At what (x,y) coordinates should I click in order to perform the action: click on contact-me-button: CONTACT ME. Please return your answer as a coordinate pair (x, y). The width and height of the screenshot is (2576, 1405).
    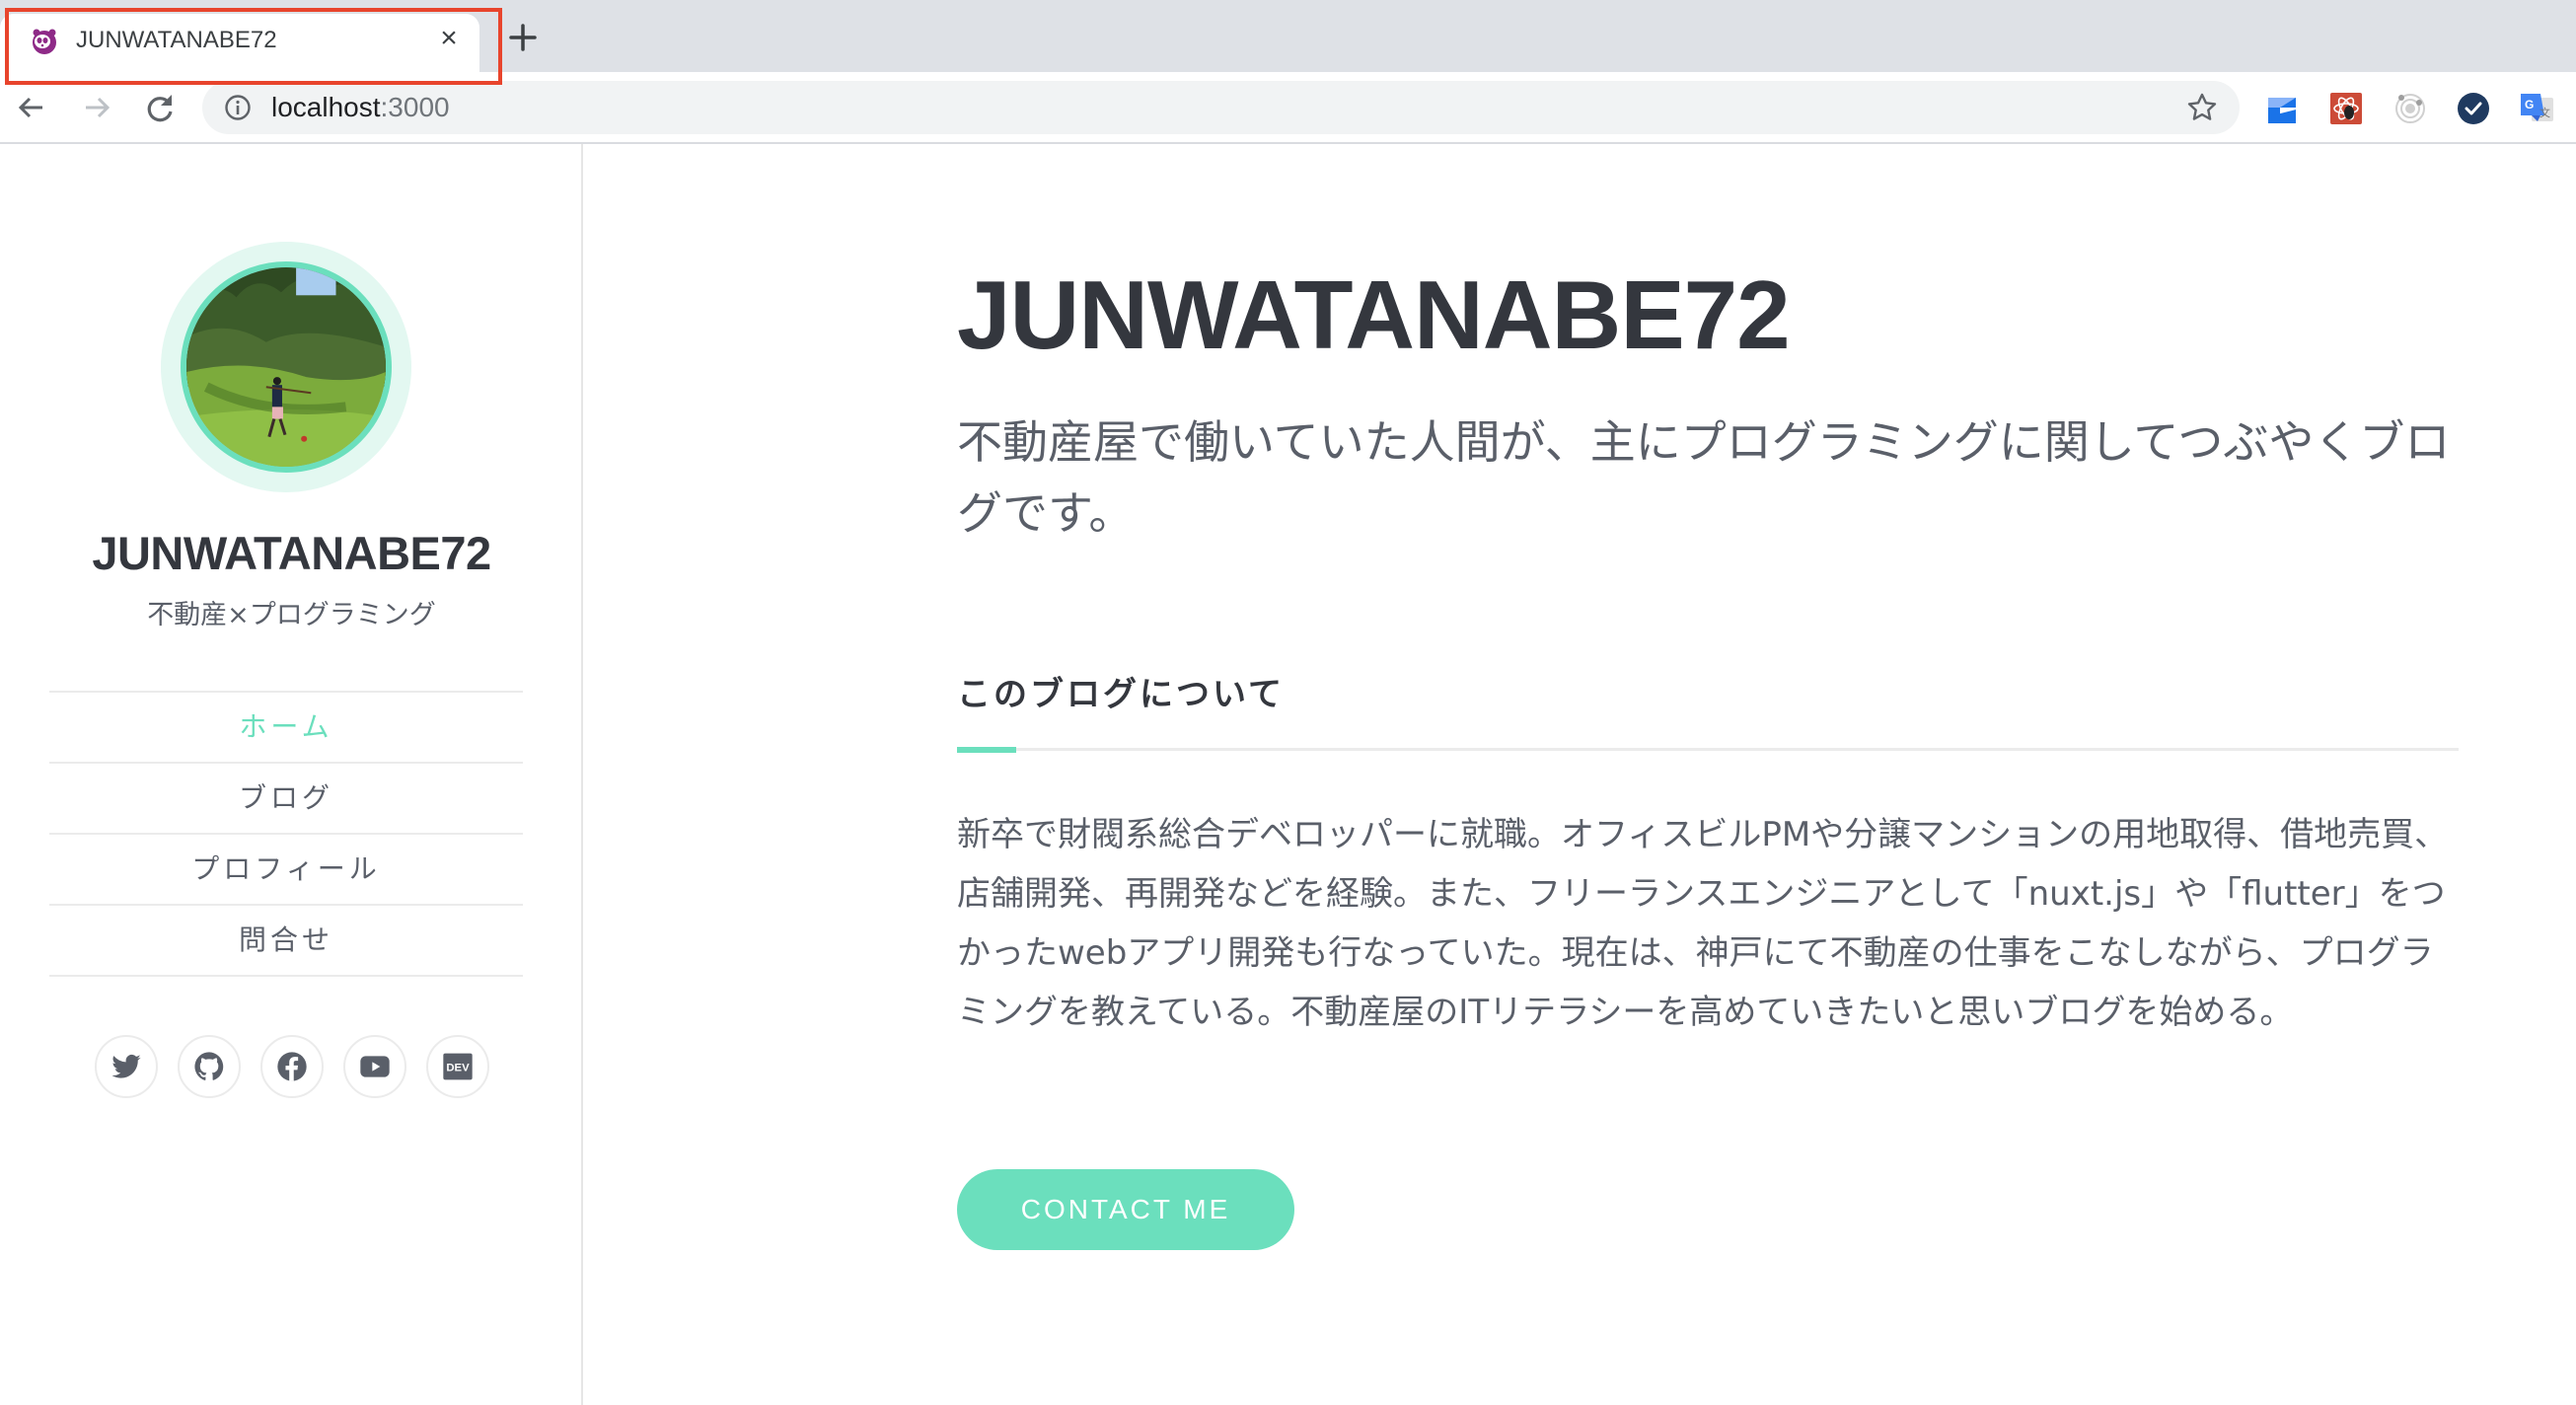
    Looking at the image, I should click on (1125, 1209).